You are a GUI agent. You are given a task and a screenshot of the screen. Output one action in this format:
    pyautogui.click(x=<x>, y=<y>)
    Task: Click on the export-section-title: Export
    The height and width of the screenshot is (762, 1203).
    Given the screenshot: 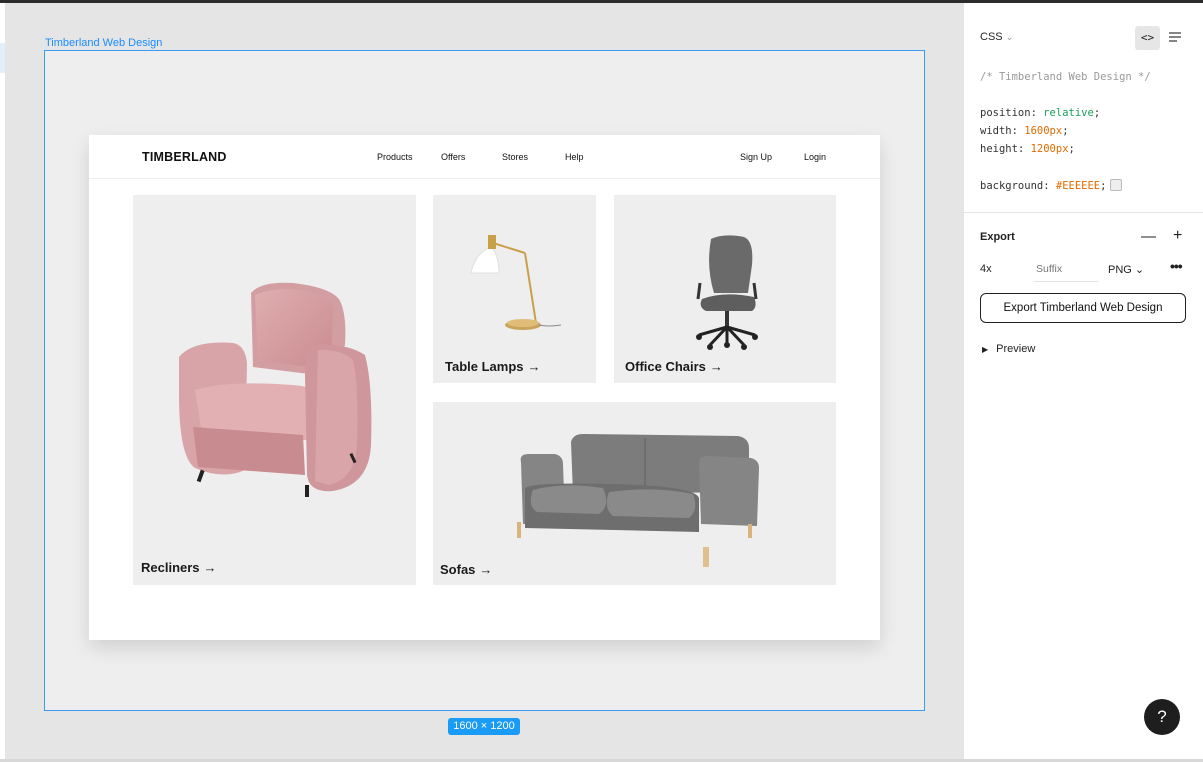 What is the action you would take?
    pyautogui.click(x=997, y=237)
    